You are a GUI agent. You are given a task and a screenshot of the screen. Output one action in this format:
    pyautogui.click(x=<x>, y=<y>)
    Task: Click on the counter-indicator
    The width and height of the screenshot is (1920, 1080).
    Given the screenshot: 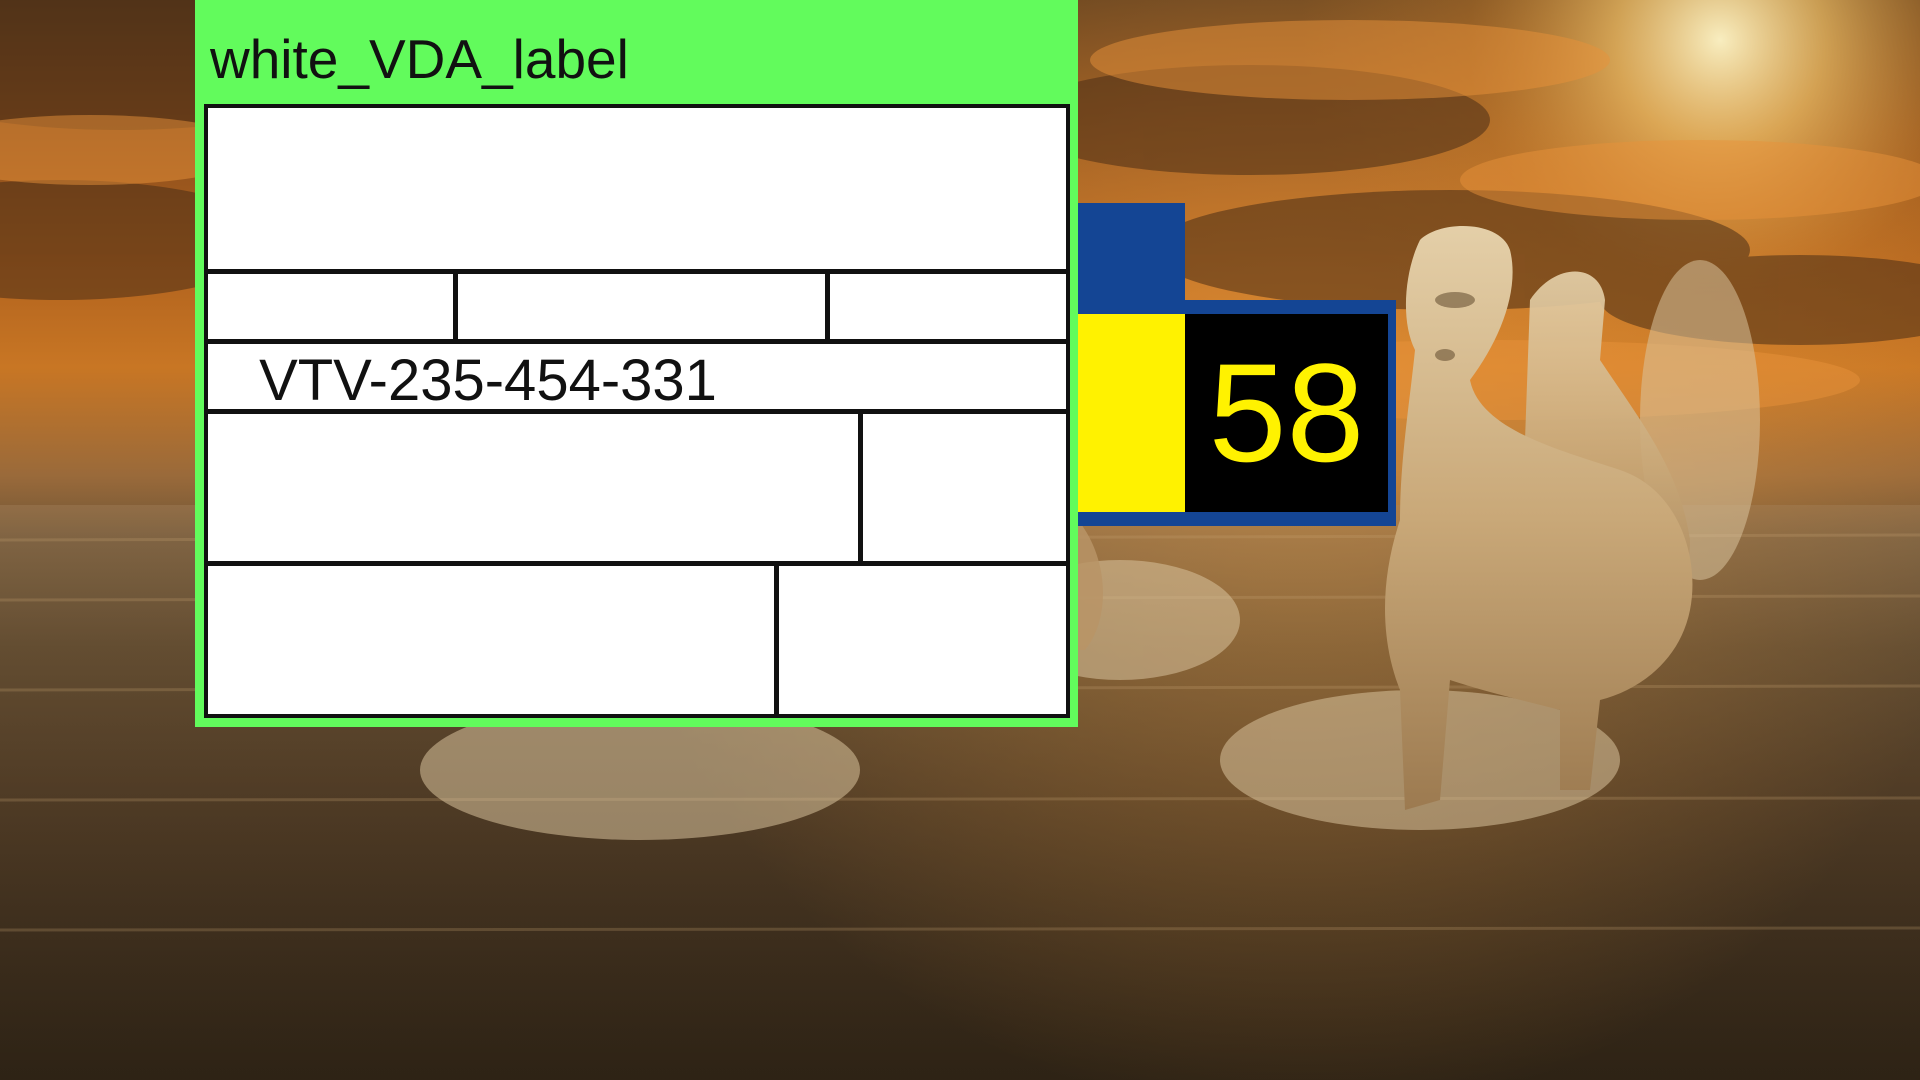 What is the action you would take?
    pyautogui.click(x=1131, y=413)
    